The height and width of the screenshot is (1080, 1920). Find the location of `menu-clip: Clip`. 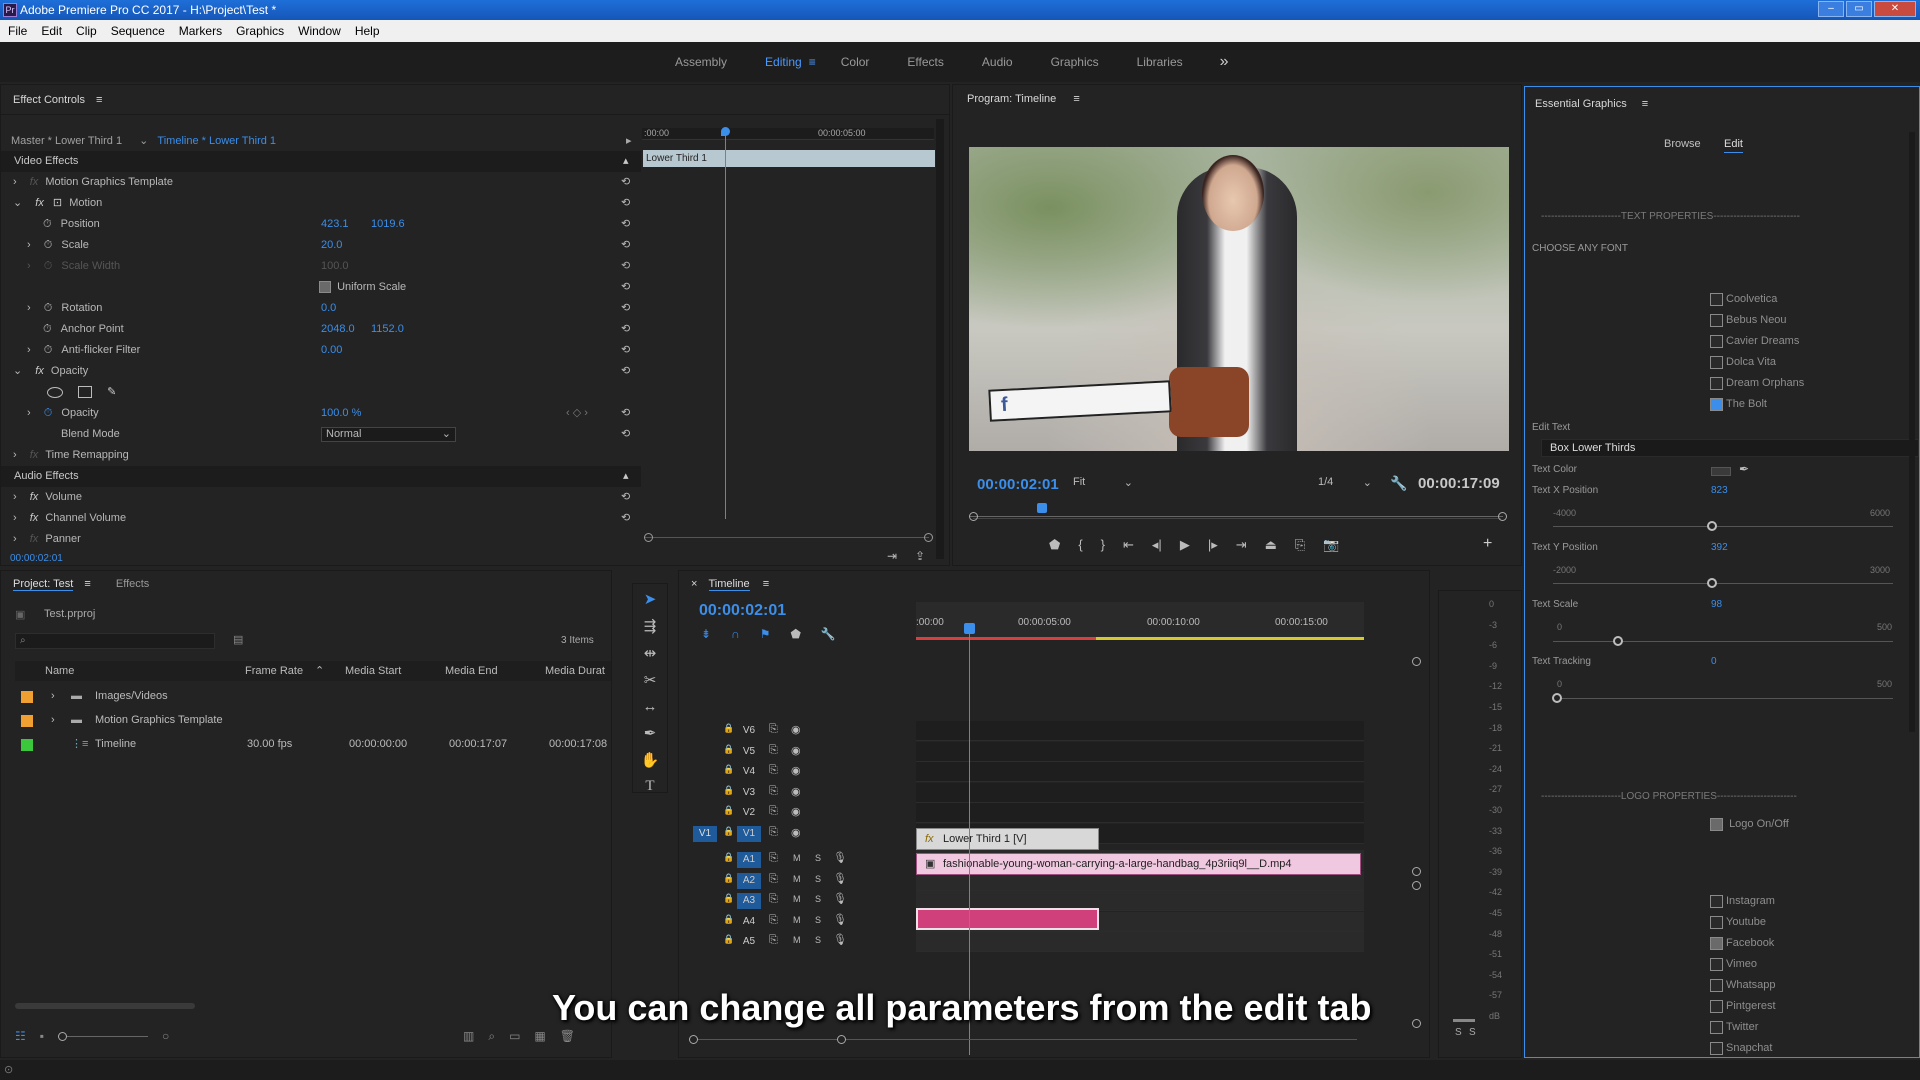

menu-clip: Clip is located at coordinates (86, 31).